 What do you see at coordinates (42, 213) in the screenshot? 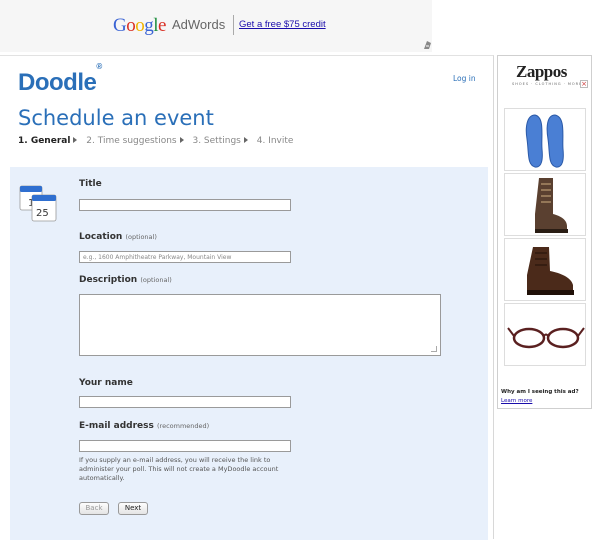
I see `svg-text: 25` at bounding box center [42, 213].